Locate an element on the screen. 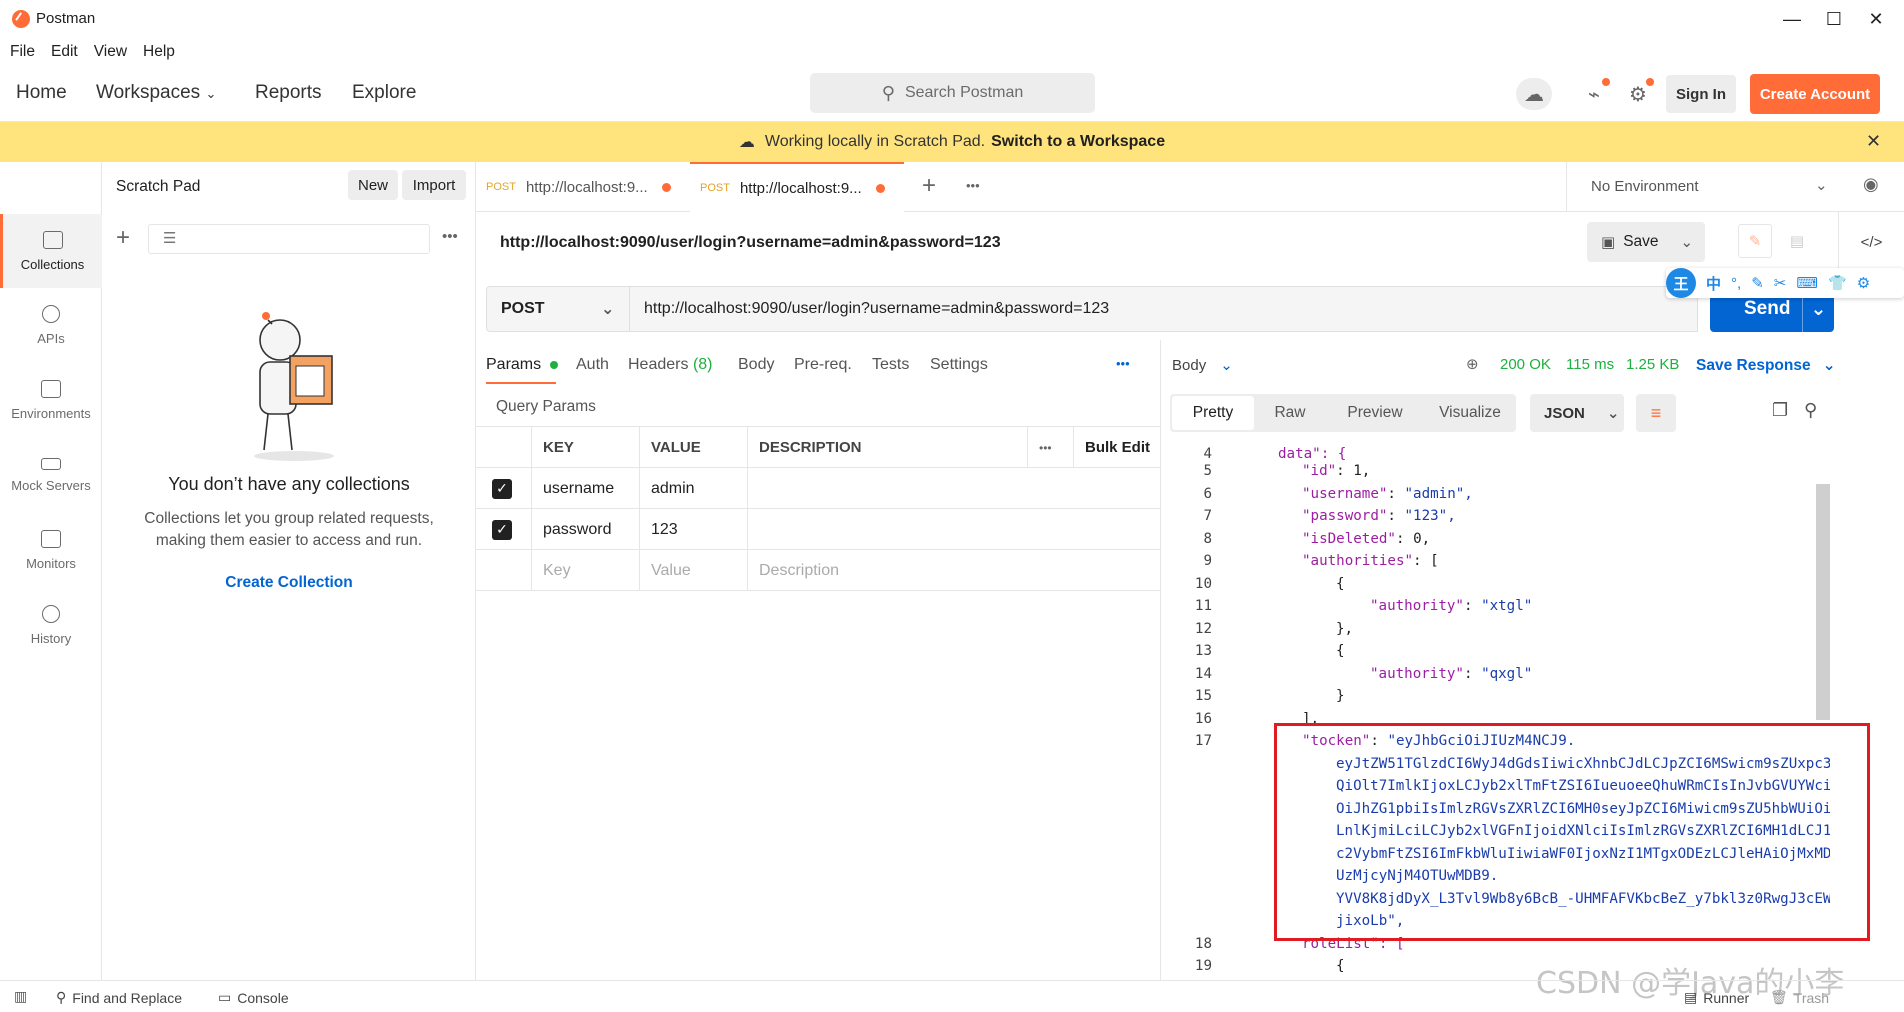  tab-pretty: Pretty is located at coordinates (1213, 413).